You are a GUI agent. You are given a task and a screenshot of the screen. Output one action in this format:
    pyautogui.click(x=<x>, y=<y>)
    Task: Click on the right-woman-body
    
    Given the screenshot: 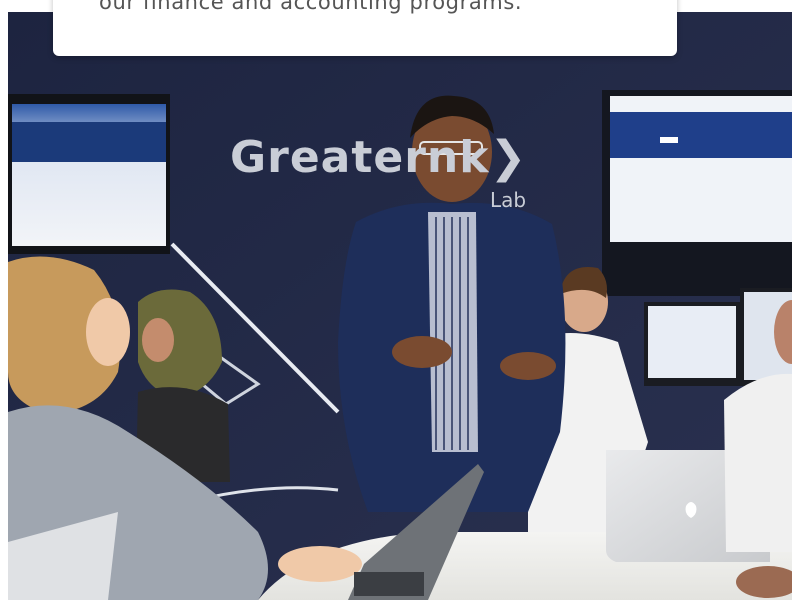 What is the action you would take?
    pyautogui.click(x=758, y=462)
    